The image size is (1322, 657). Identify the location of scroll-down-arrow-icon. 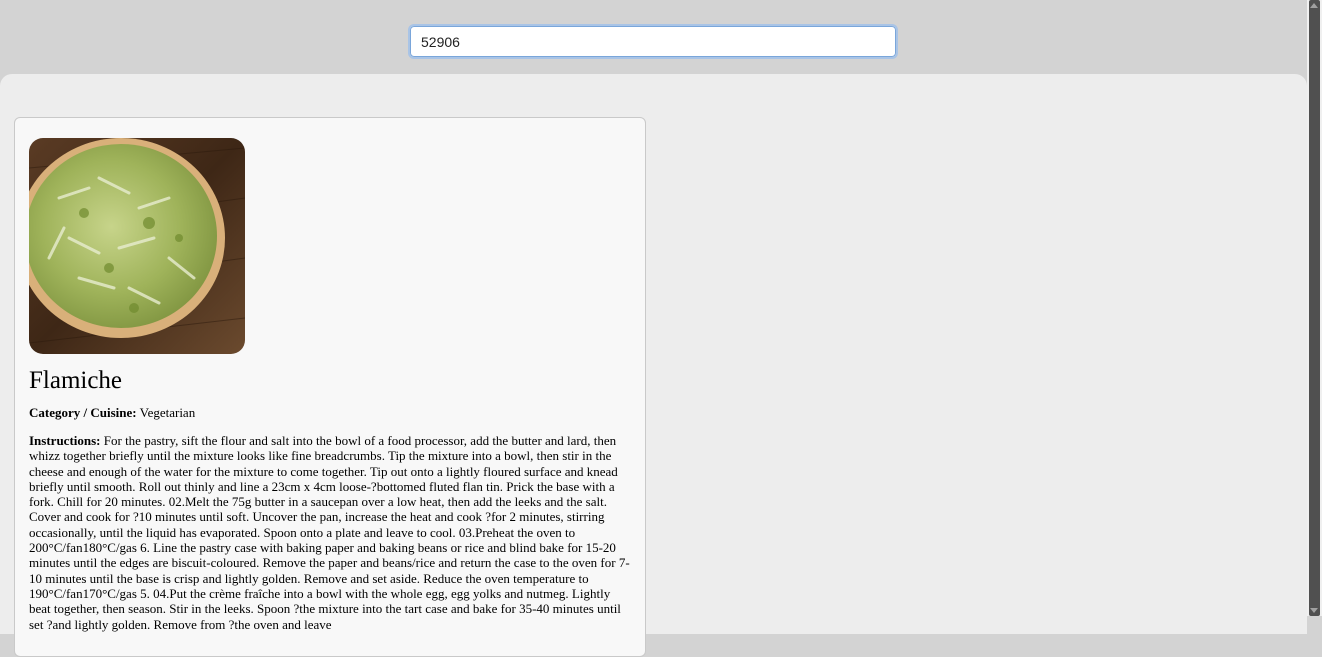
(1314, 610).